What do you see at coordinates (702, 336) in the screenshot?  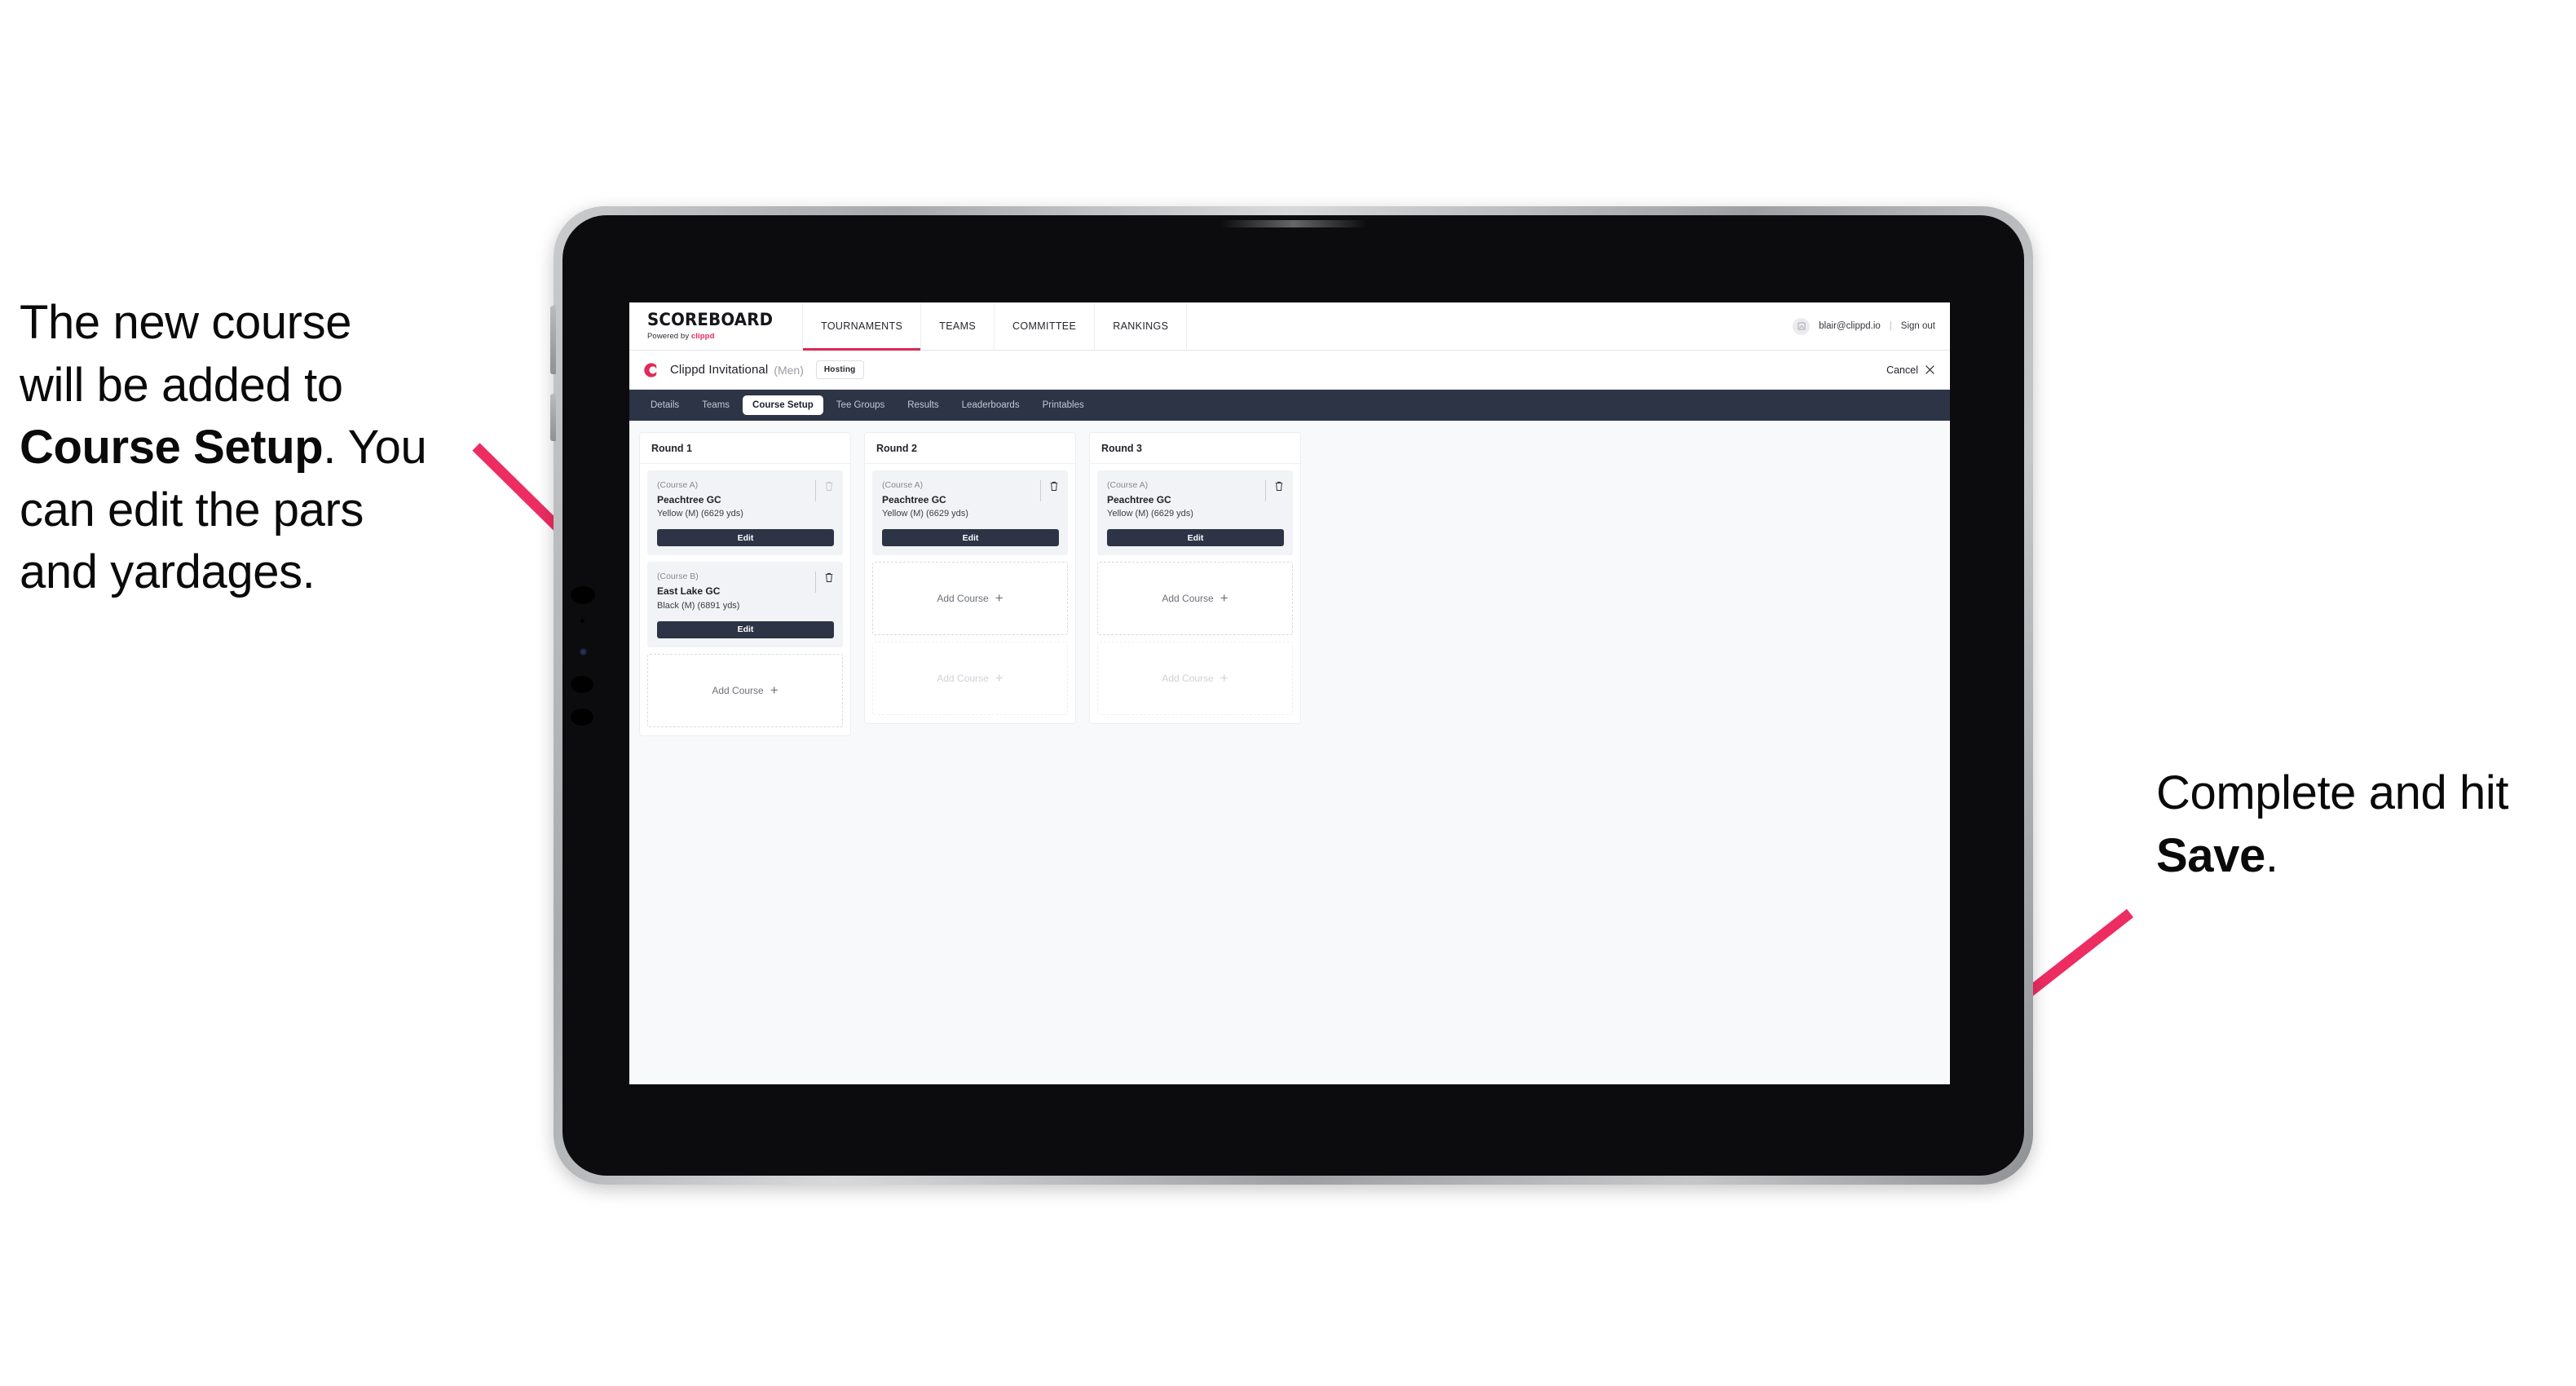 I see `brand-subtitle-clippd: clippd` at bounding box center [702, 336].